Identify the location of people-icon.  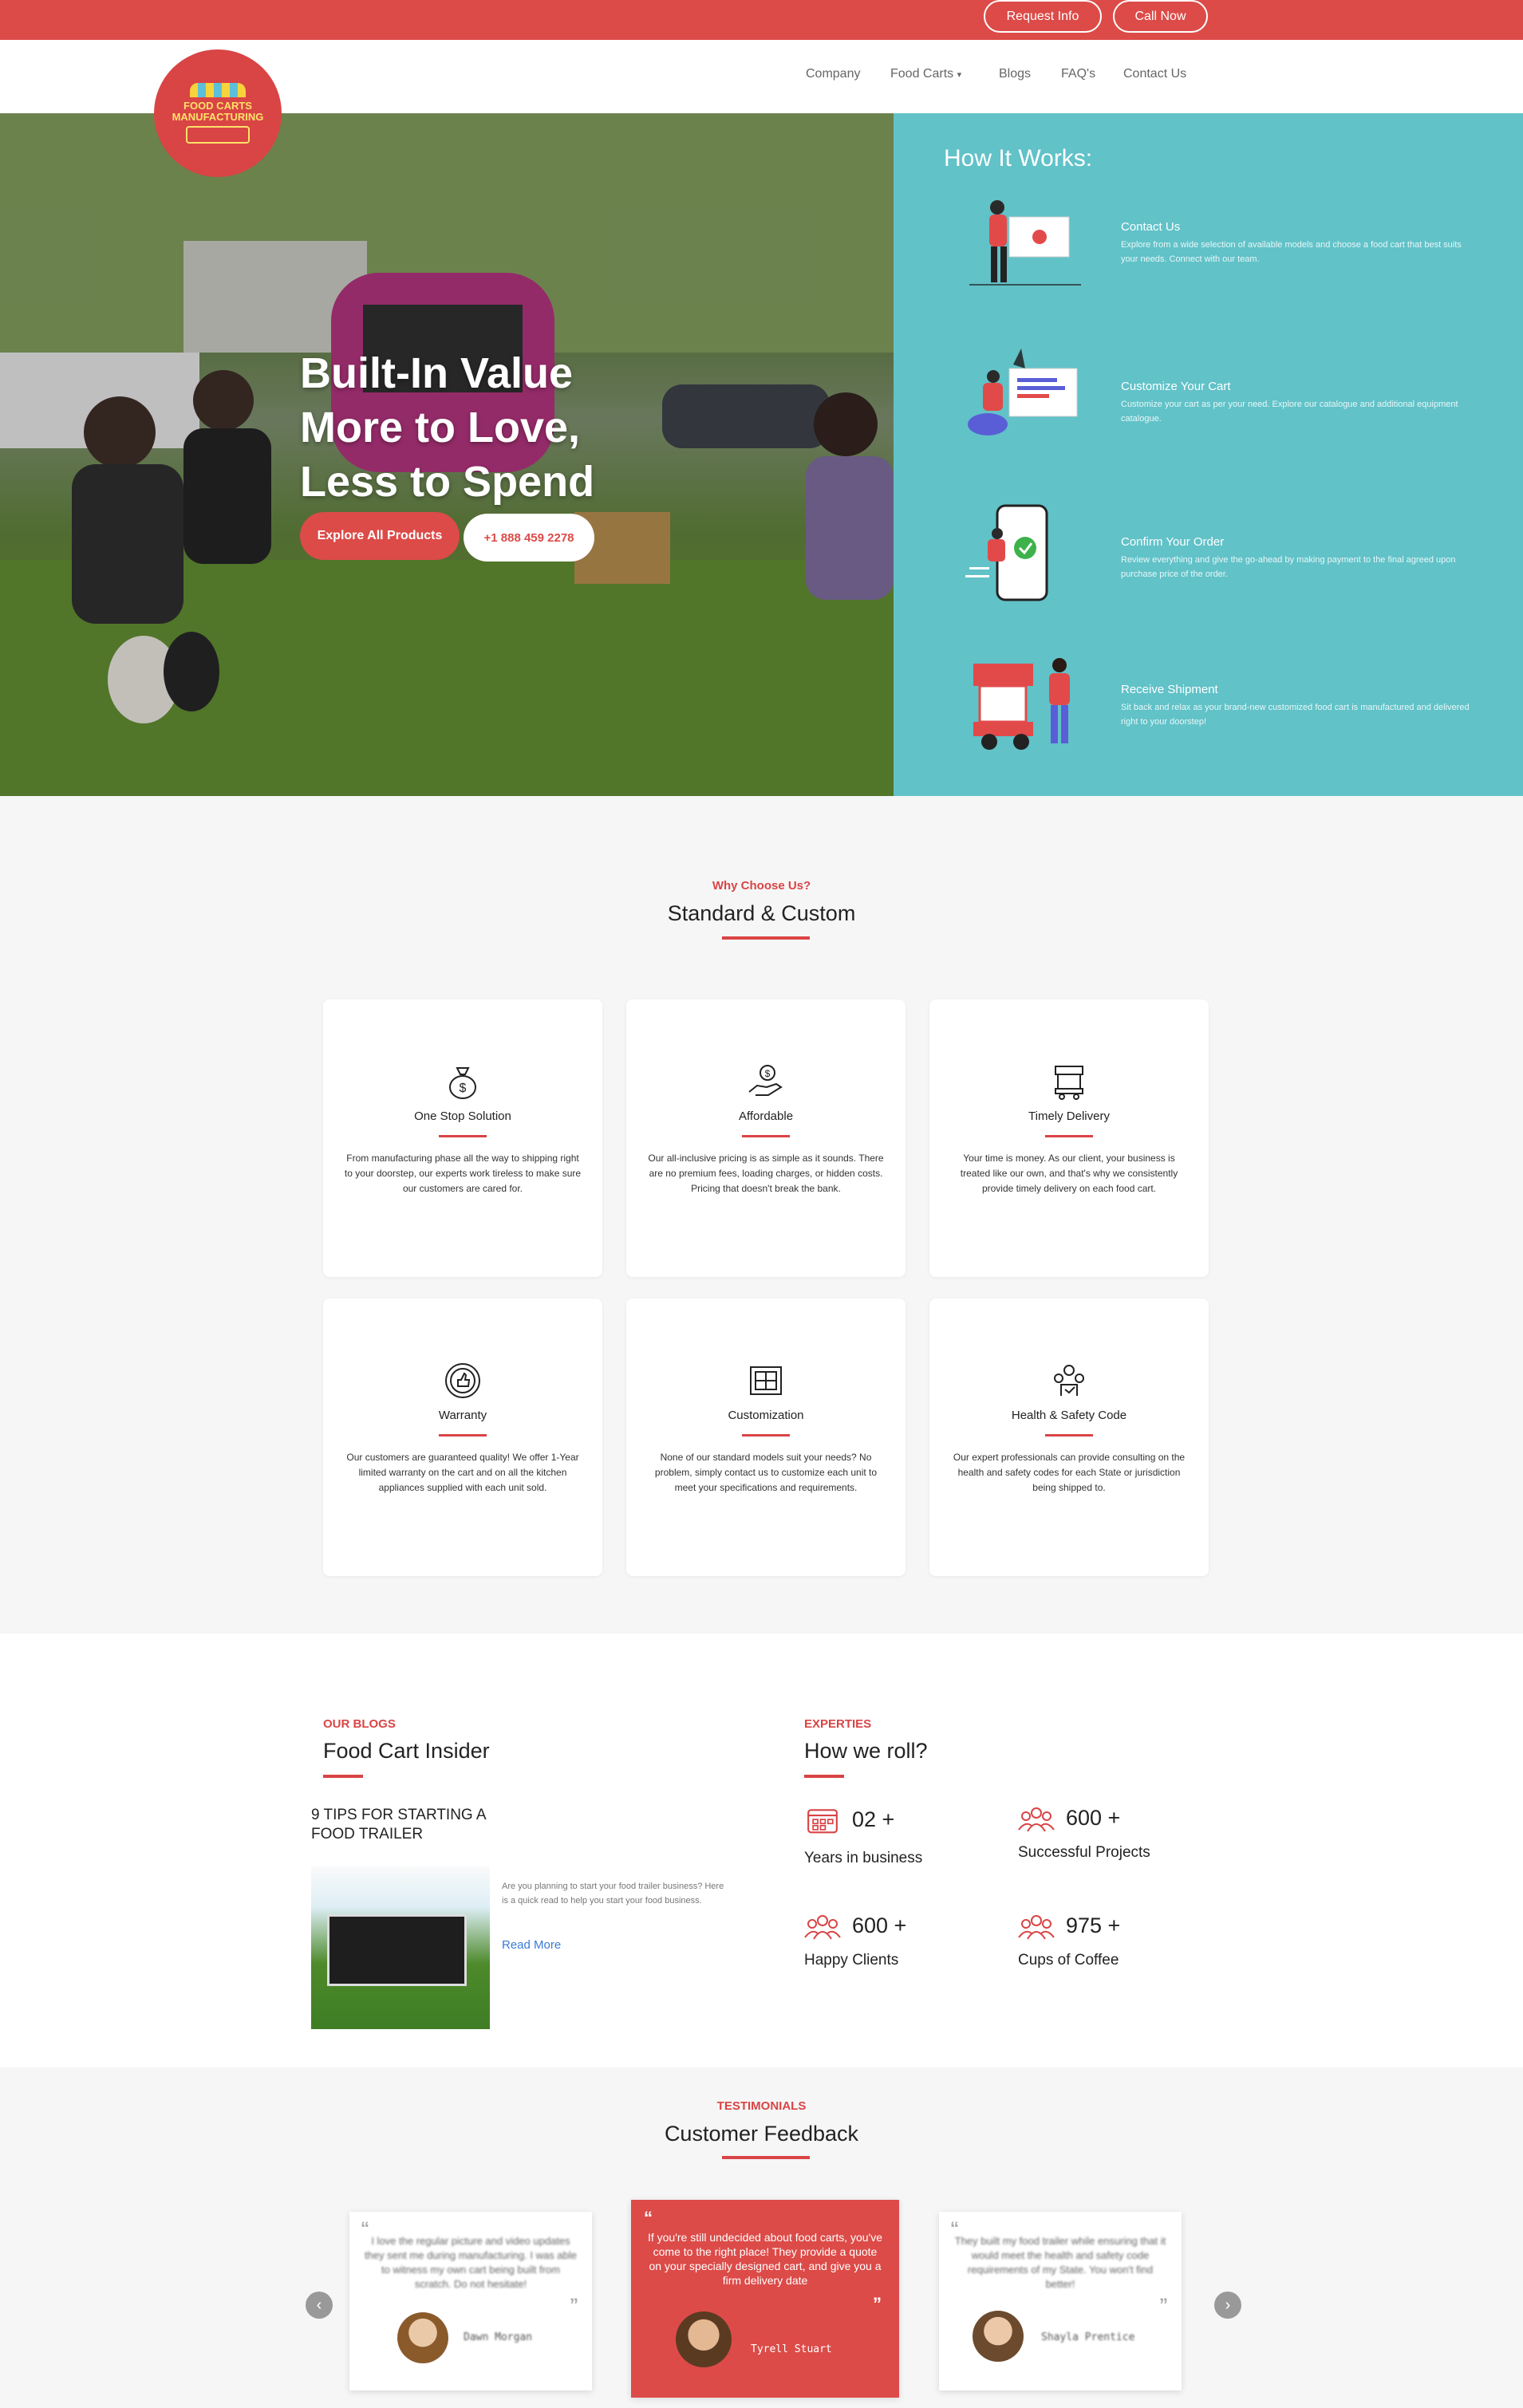
(1036, 1928).